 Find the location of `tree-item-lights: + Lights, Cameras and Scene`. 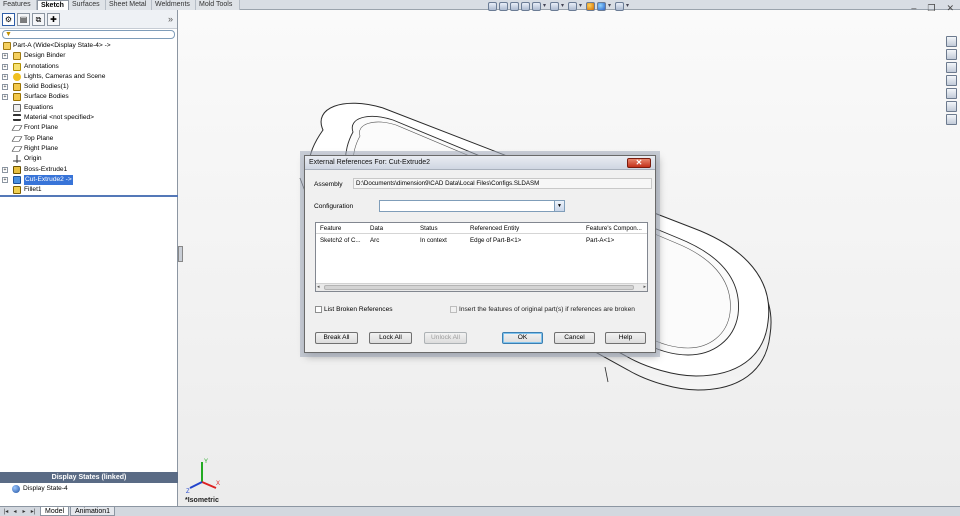

tree-item-lights: + Lights, Cameras and Scene is located at coordinates (89, 77).